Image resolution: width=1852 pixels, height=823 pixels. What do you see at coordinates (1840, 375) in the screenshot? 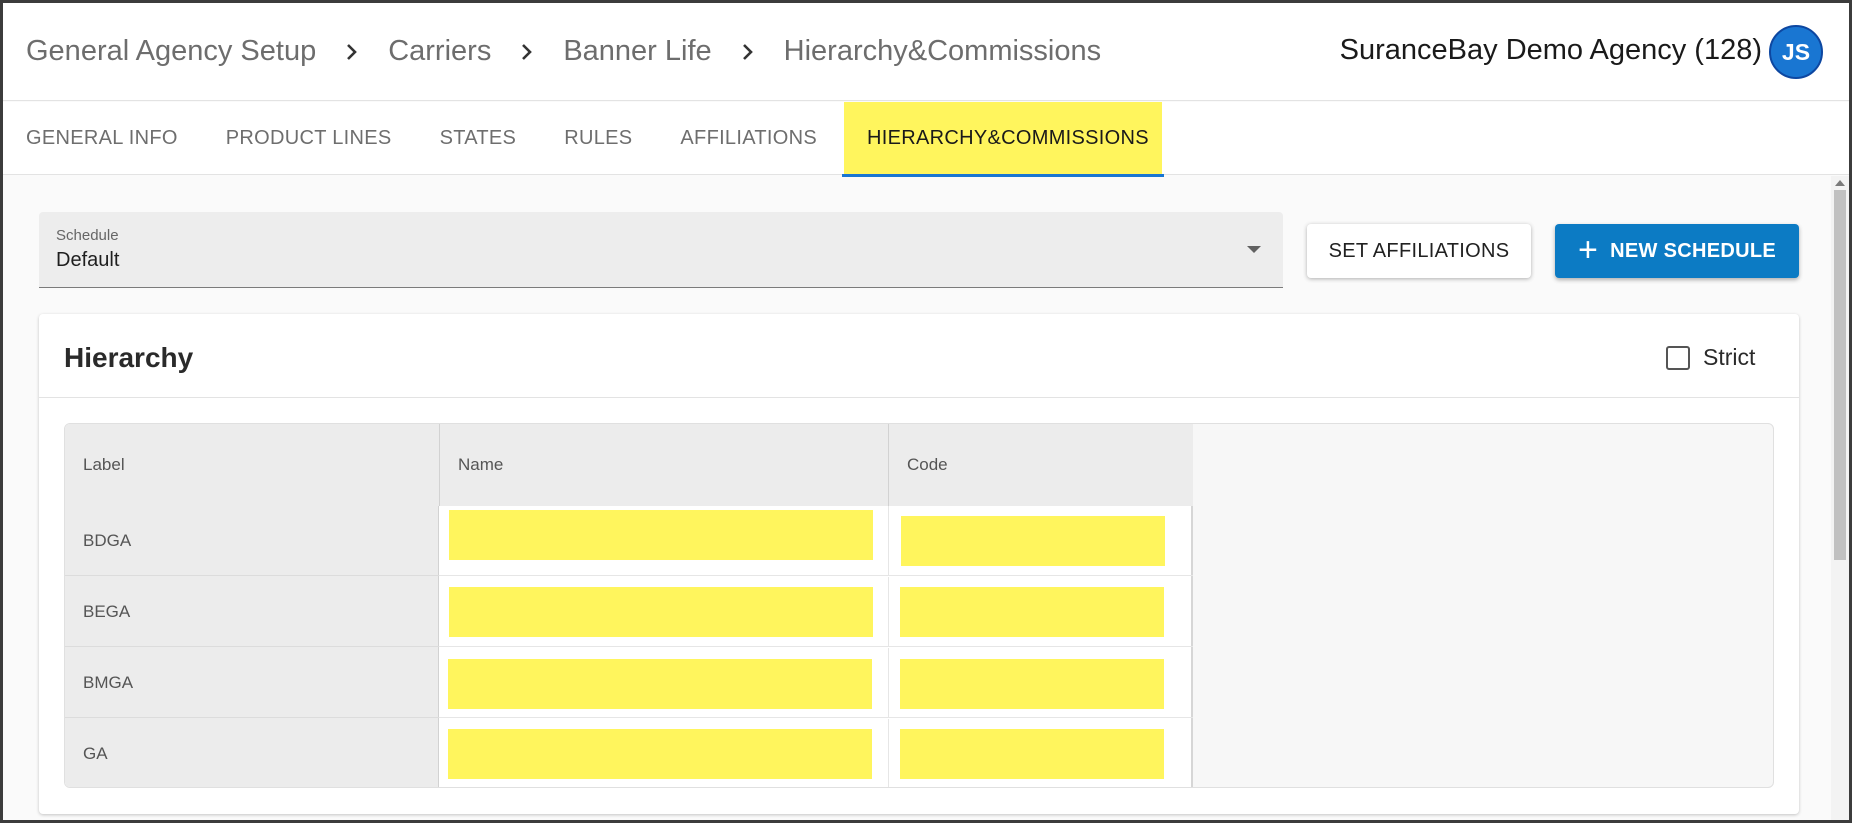
I see `scrollbar-thumb` at bounding box center [1840, 375].